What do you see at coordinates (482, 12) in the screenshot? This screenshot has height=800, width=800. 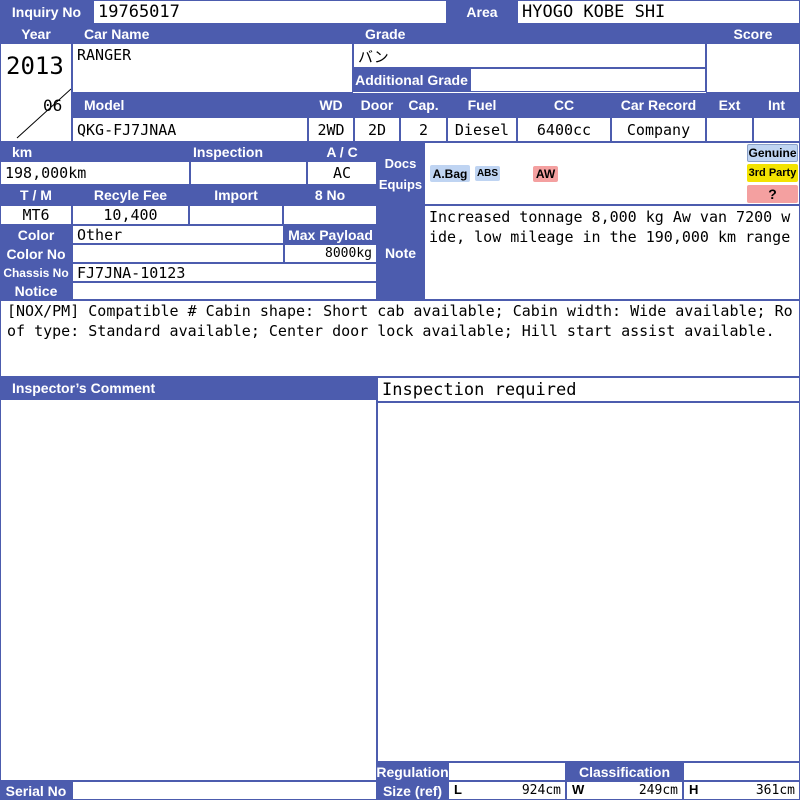 I see `area-label: Area` at bounding box center [482, 12].